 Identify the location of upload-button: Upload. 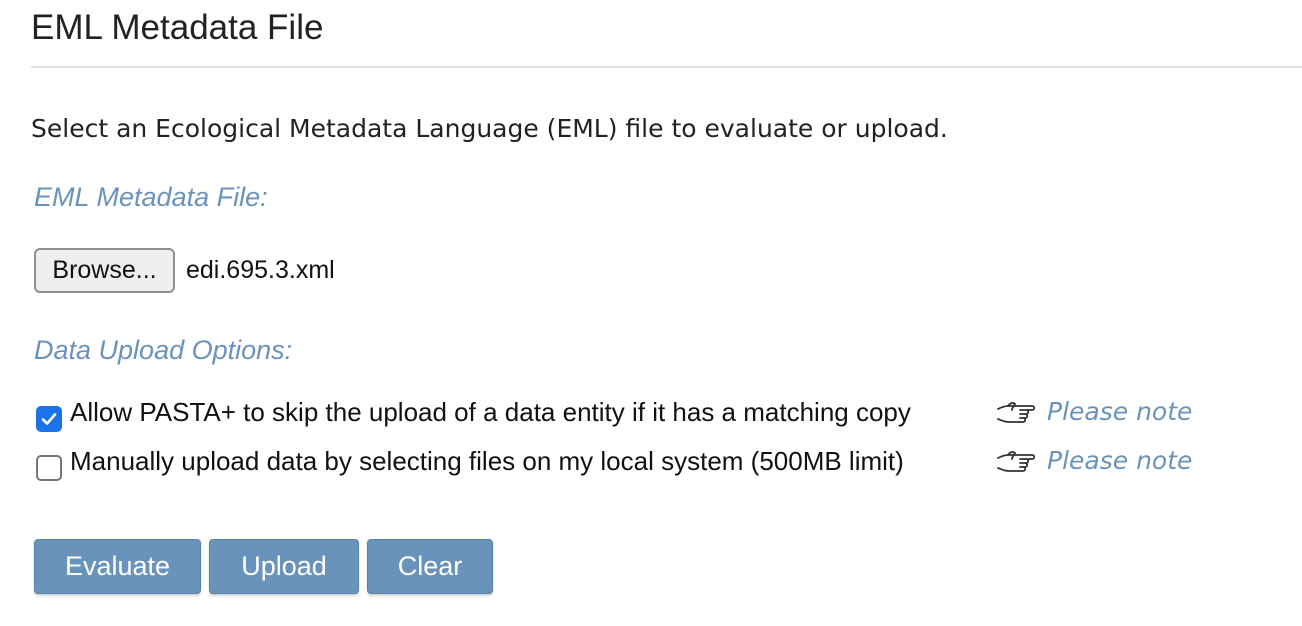
(284, 566).